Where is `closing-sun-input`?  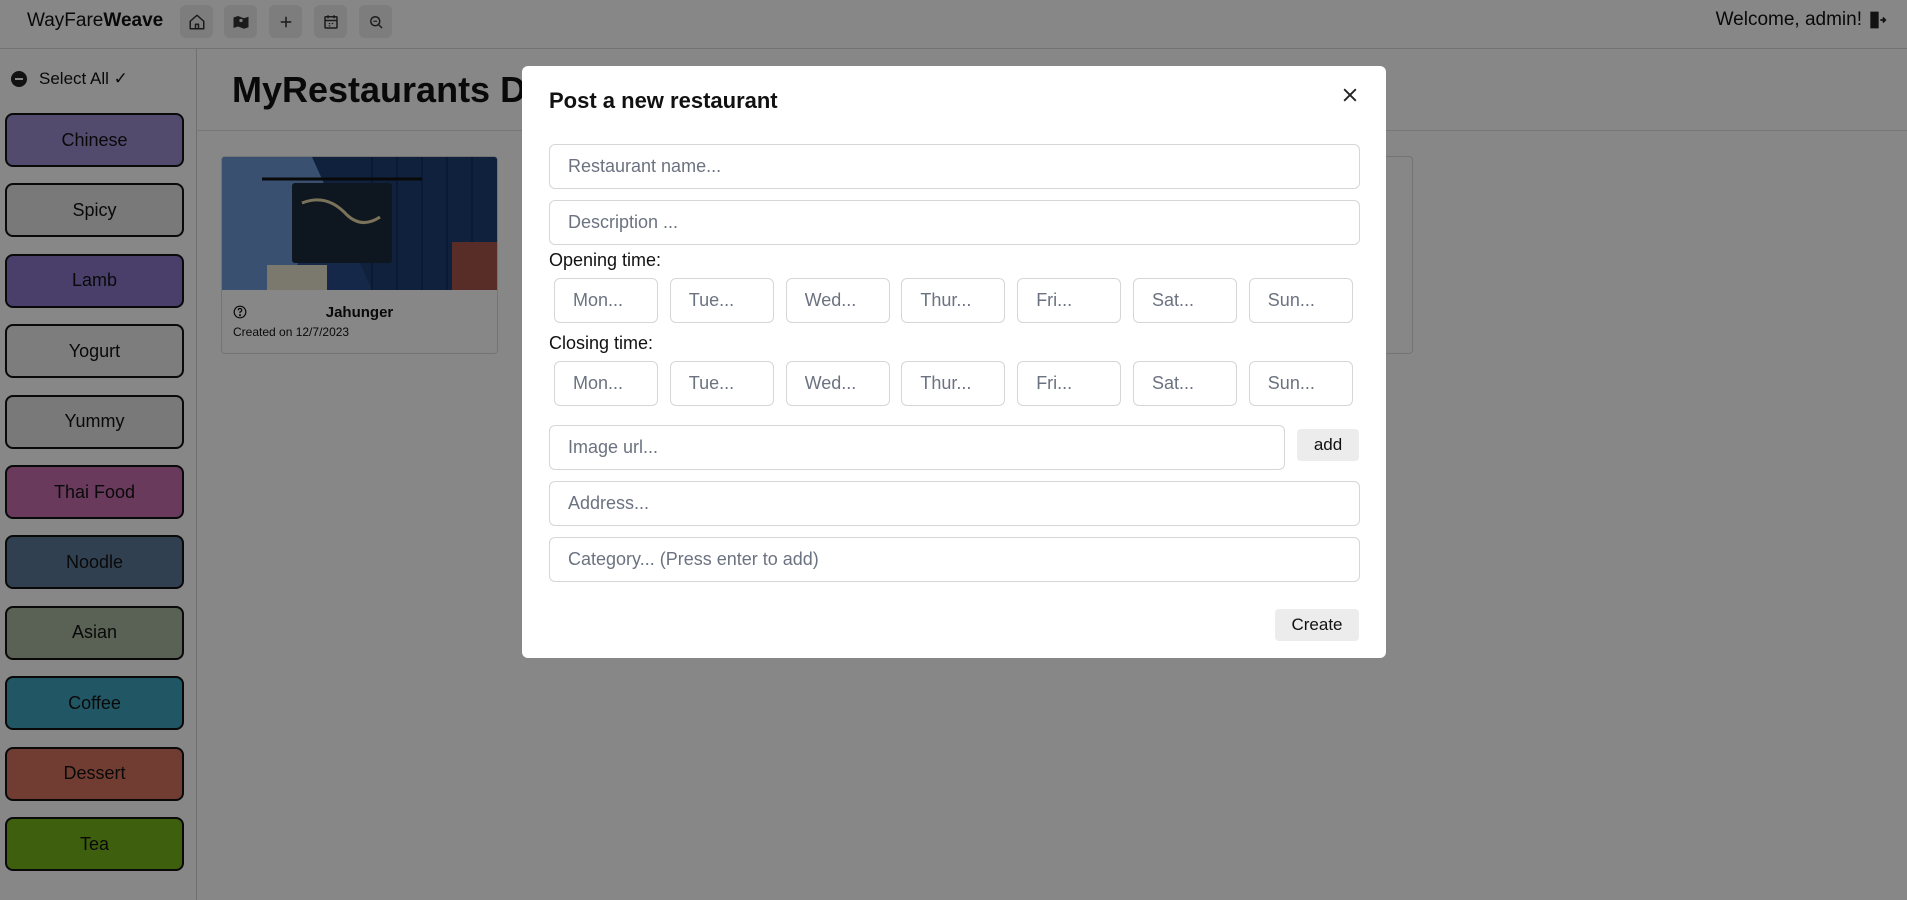
closing-sun-input is located at coordinates (1300, 383).